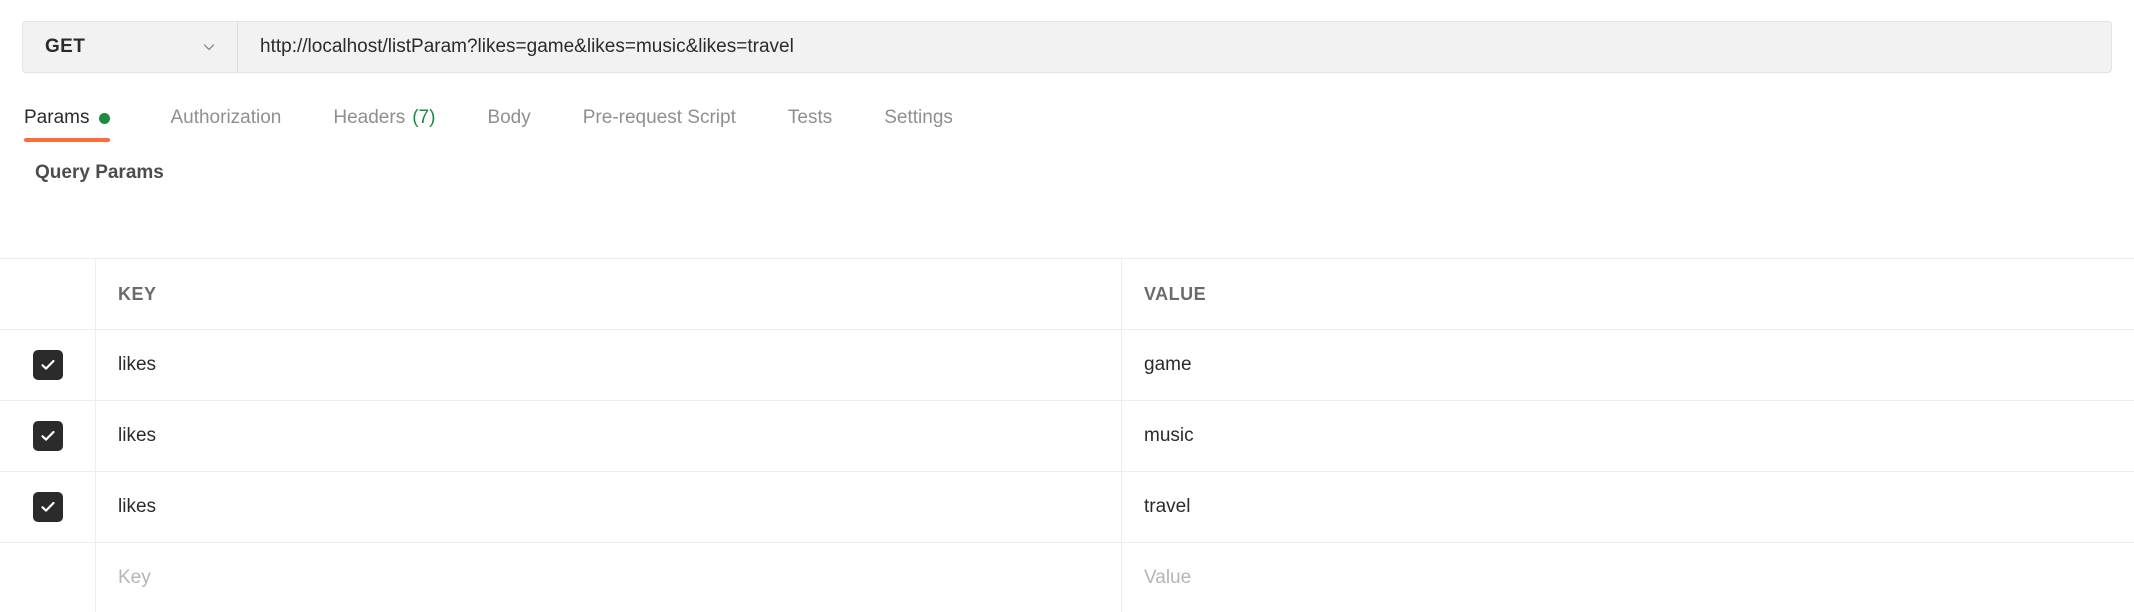 The height and width of the screenshot is (612, 2134). What do you see at coordinates (1175, 293) in the screenshot?
I see `header-cell-value: VALUE` at bounding box center [1175, 293].